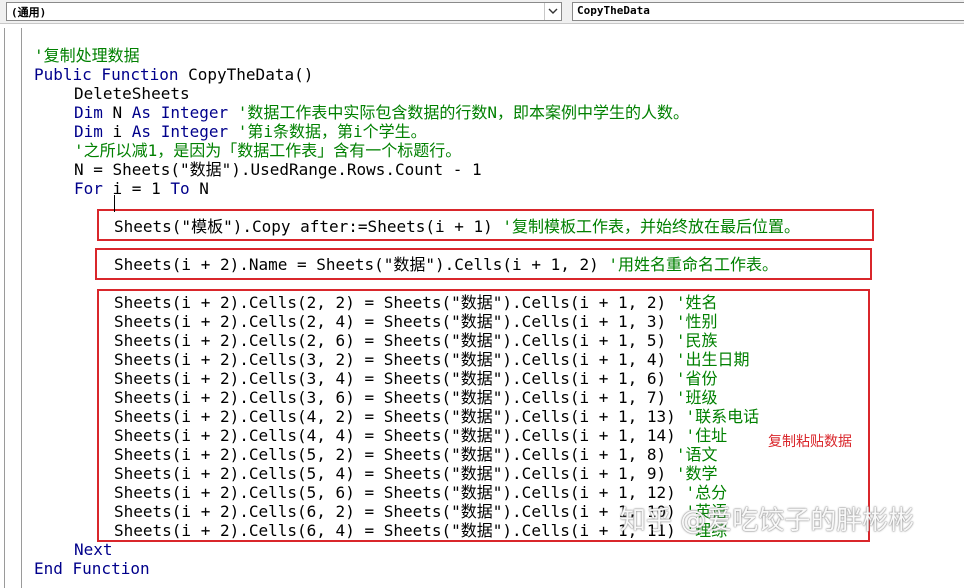 This screenshot has height=588, width=964. I want to click on code-line: End Function, so click(92, 568).